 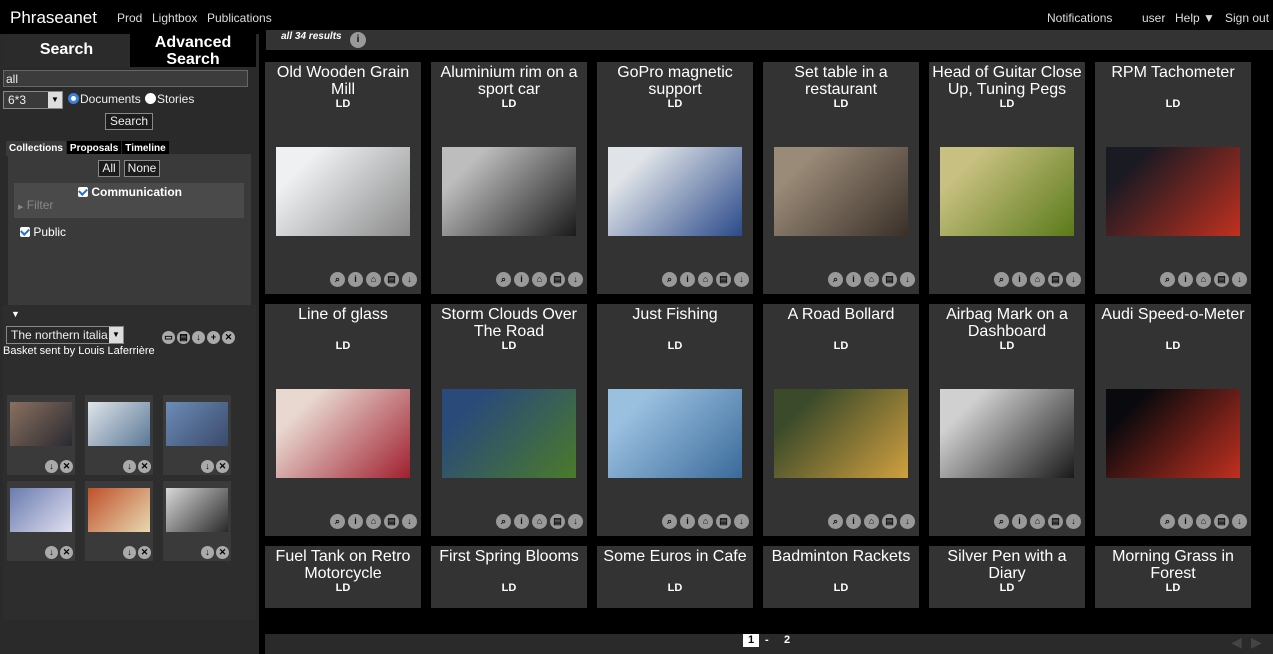 What do you see at coordinates (43, 232) in the screenshot?
I see `collection-public: Public` at bounding box center [43, 232].